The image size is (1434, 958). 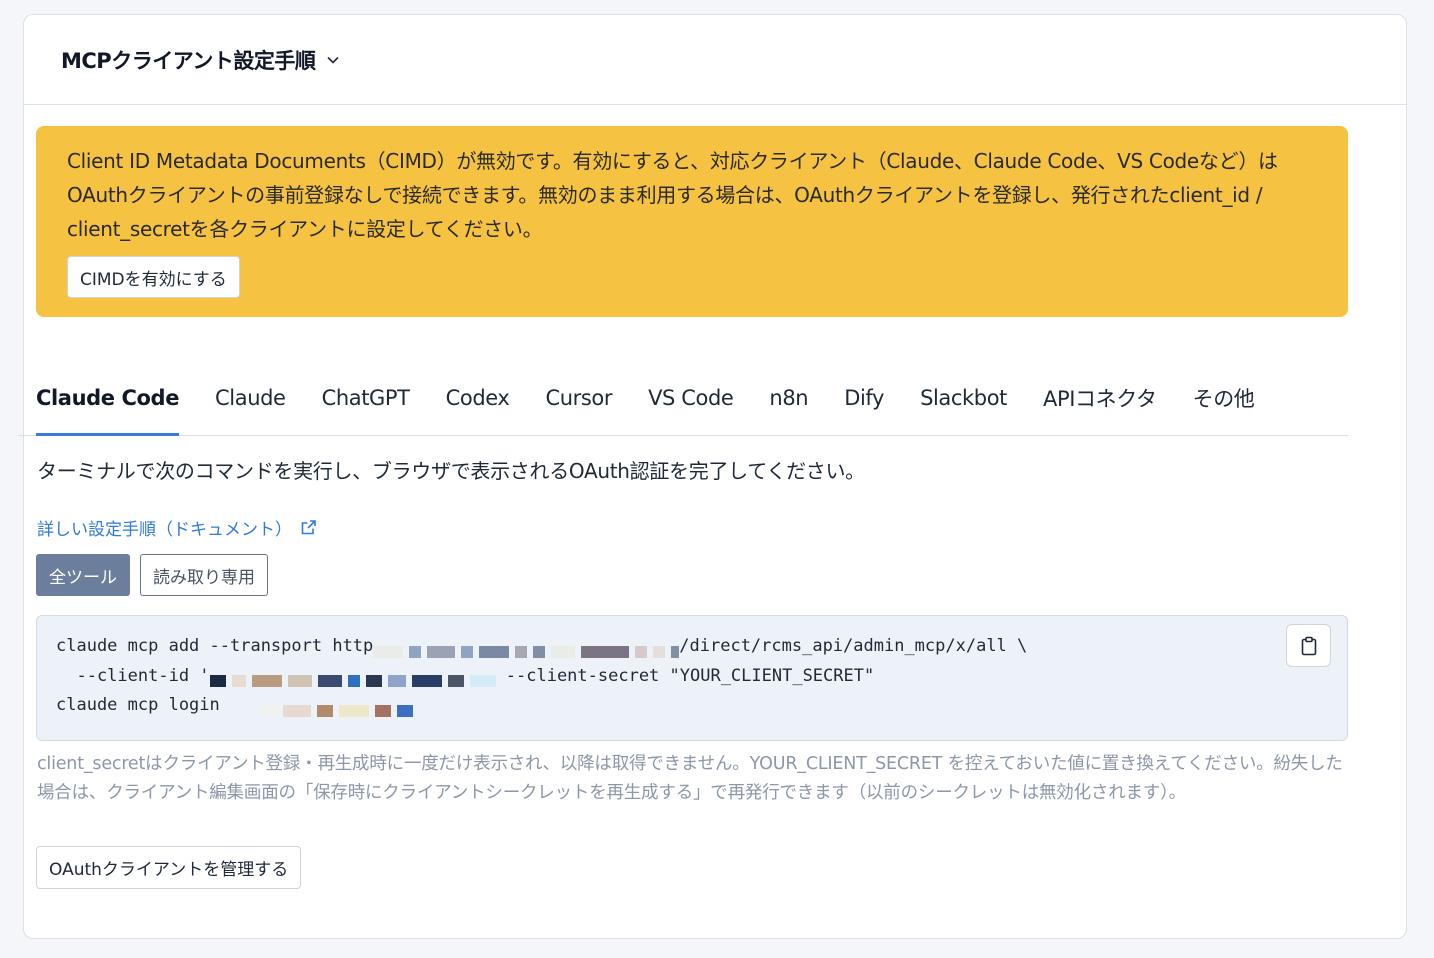 What do you see at coordinates (864, 397) in the screenshot?
I see `tab-dify: Dify` at bounding box center [864, 397].